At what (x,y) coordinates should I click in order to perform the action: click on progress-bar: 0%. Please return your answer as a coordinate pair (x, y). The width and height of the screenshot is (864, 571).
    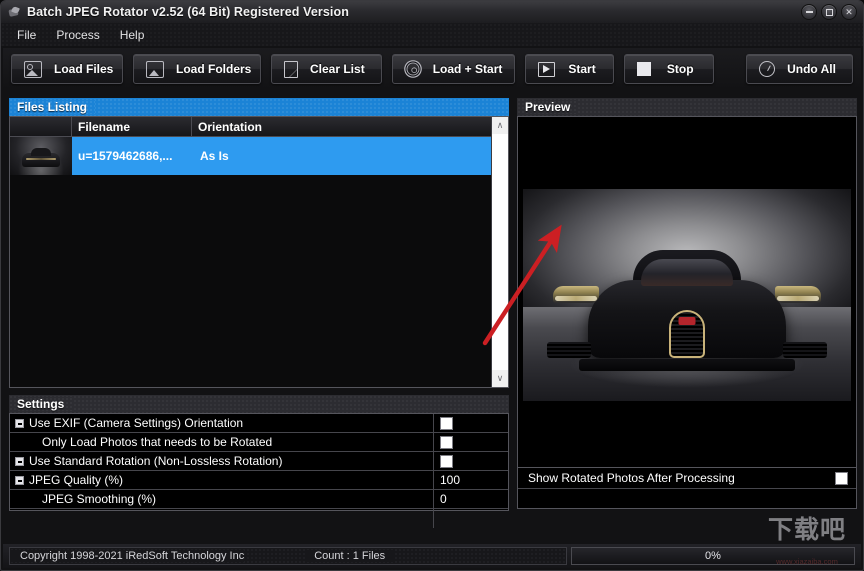
    Looking at the image, I should click on (713, 556).